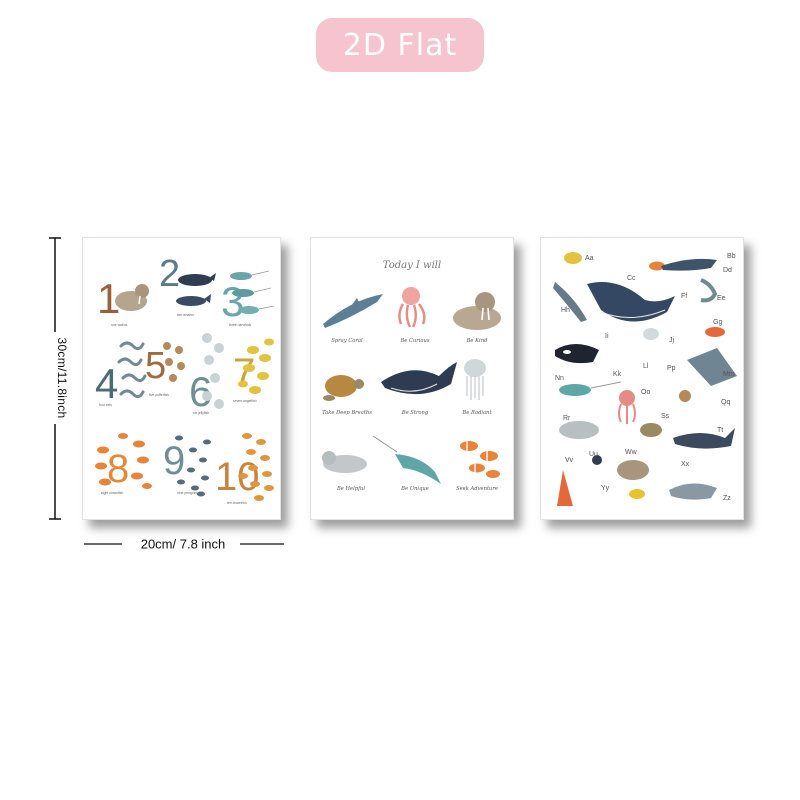 The image size is (800, 800). What do you see at coordinates (477, 341) in the screenshot?
I see `caption-be-kind: Be Kind` at bounding box center [477, 341].